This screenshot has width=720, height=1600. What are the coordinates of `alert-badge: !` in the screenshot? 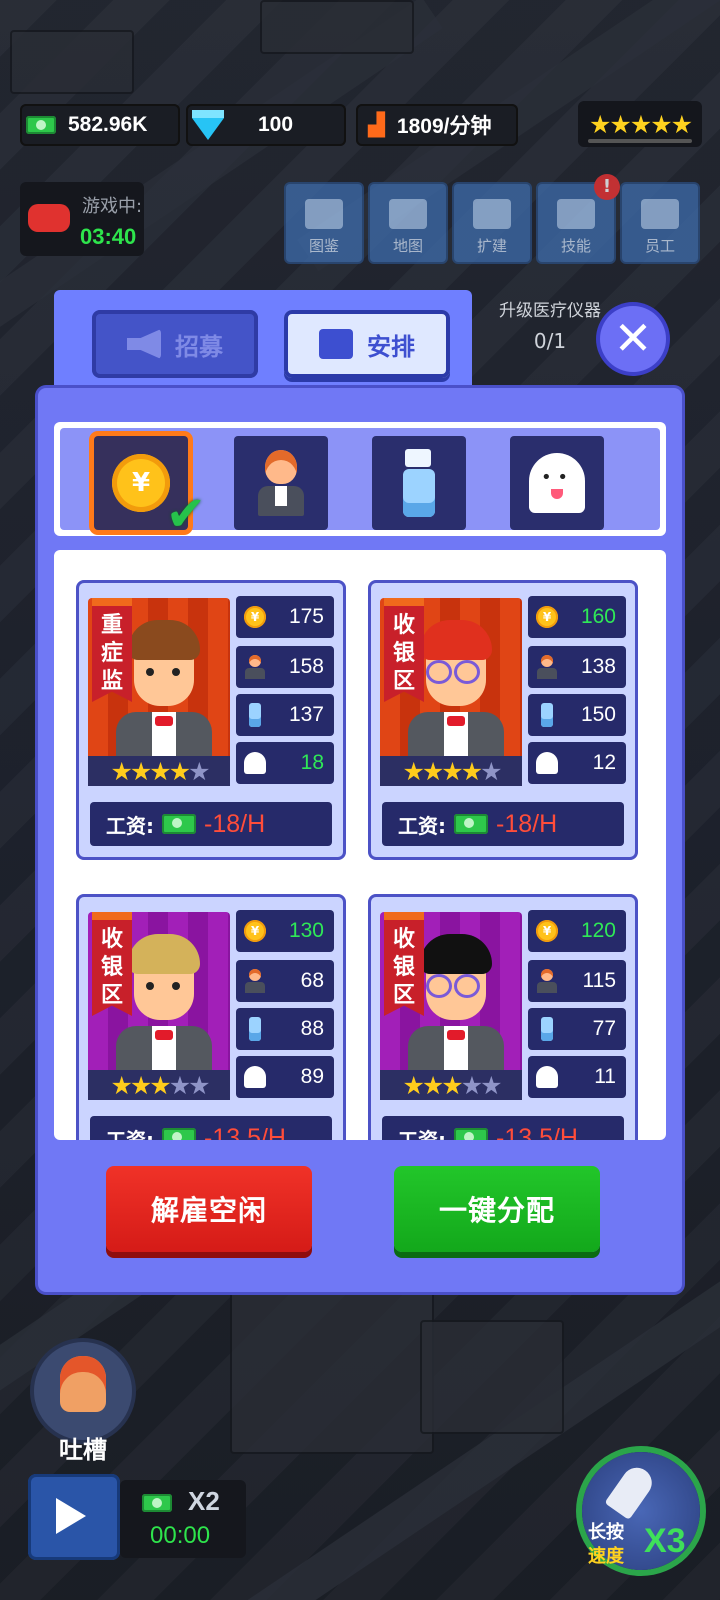 It's located at (607, 187).